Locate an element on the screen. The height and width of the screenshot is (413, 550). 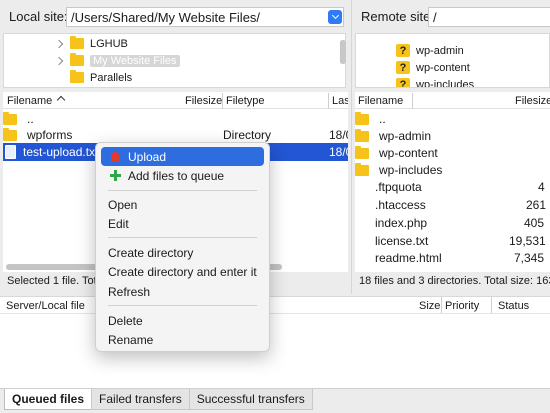
remote-file-row: .. is located at coordinates (452, 119).